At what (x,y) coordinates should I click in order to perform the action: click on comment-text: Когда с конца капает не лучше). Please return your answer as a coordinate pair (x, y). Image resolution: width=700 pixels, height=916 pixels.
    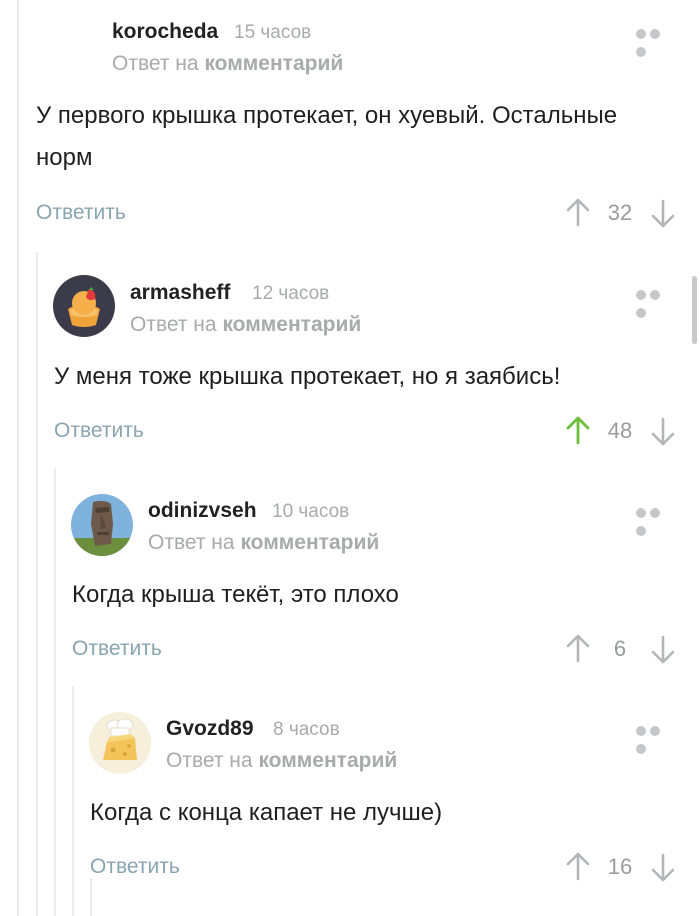
    Looking at the image, I should click on (266, 812).